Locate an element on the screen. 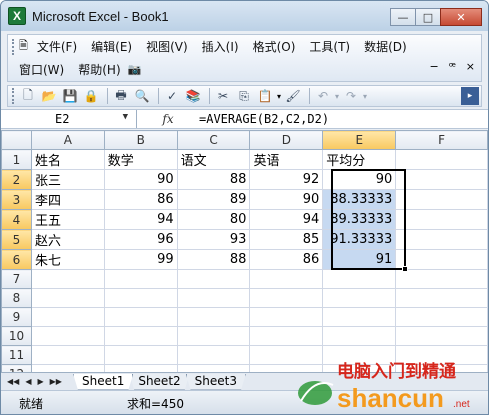  column-header-e: E is located at coordinates (359, 140).